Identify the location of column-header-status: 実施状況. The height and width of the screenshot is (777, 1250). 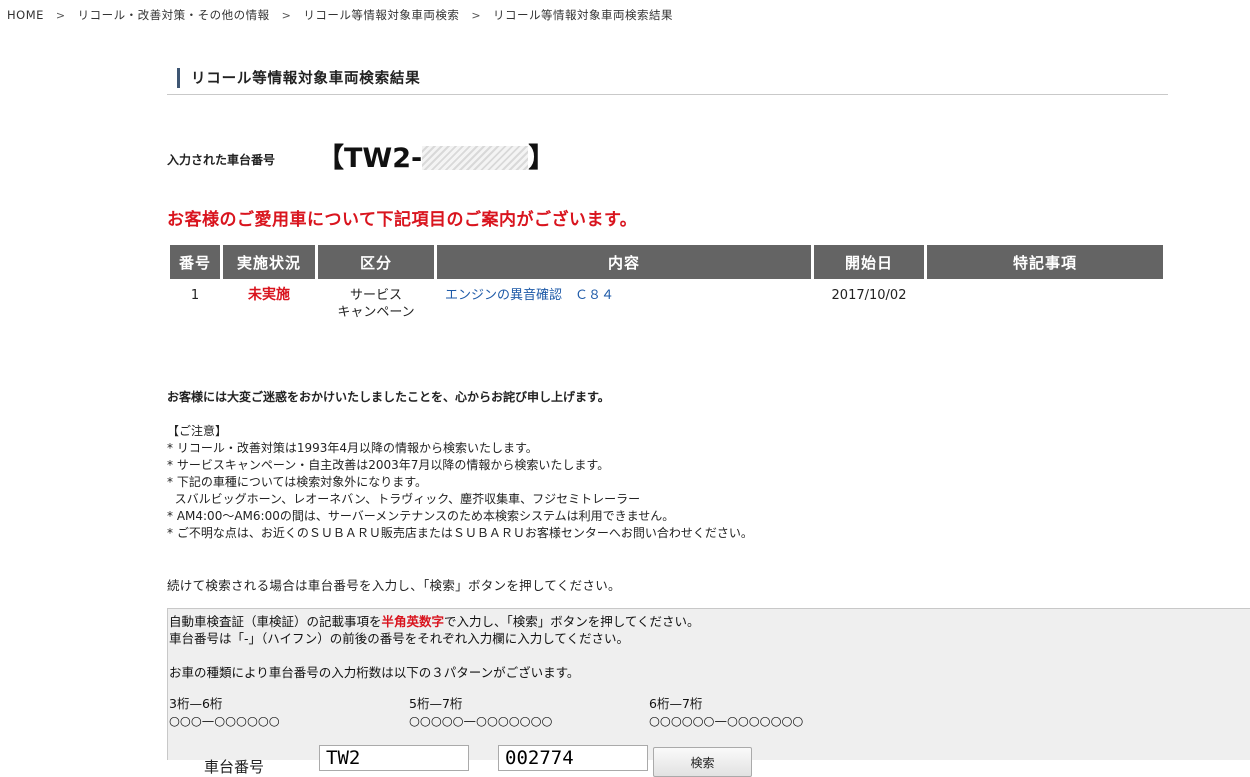
(269, 262).